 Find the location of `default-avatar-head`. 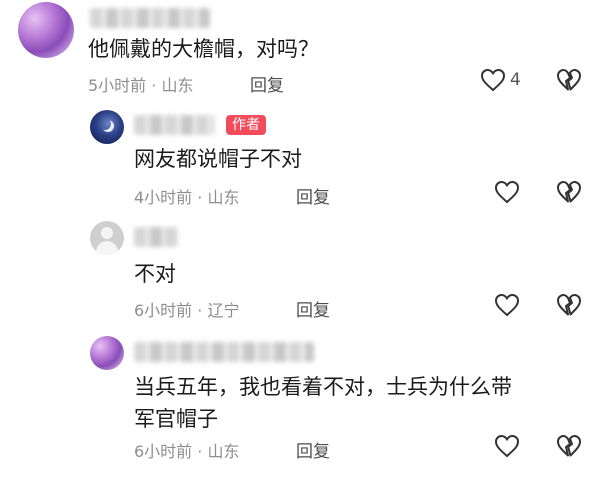

default-avatar-head is located at coordinates (107, 233).